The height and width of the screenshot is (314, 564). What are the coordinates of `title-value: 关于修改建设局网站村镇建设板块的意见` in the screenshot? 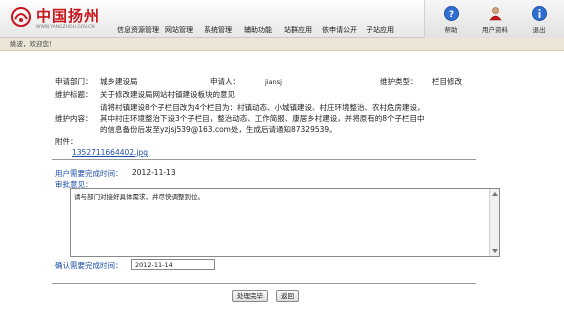 It's located at (167, 94).